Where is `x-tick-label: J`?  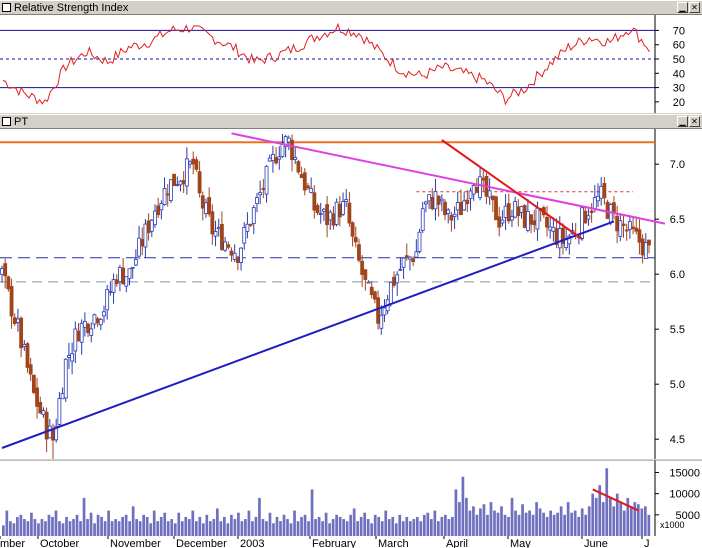 x-tick-label: J is located at coordinates (647, 543).